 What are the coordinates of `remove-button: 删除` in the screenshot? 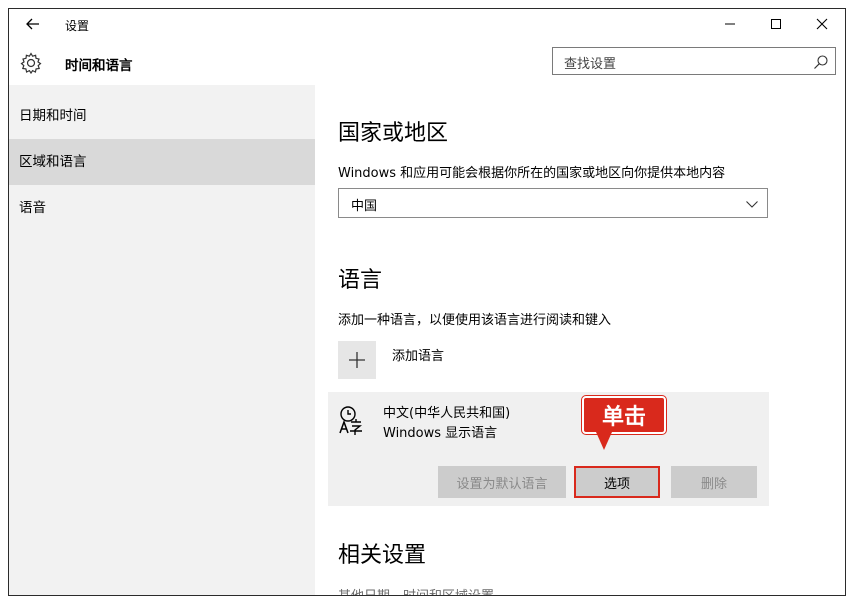 It's located at (714, 482).